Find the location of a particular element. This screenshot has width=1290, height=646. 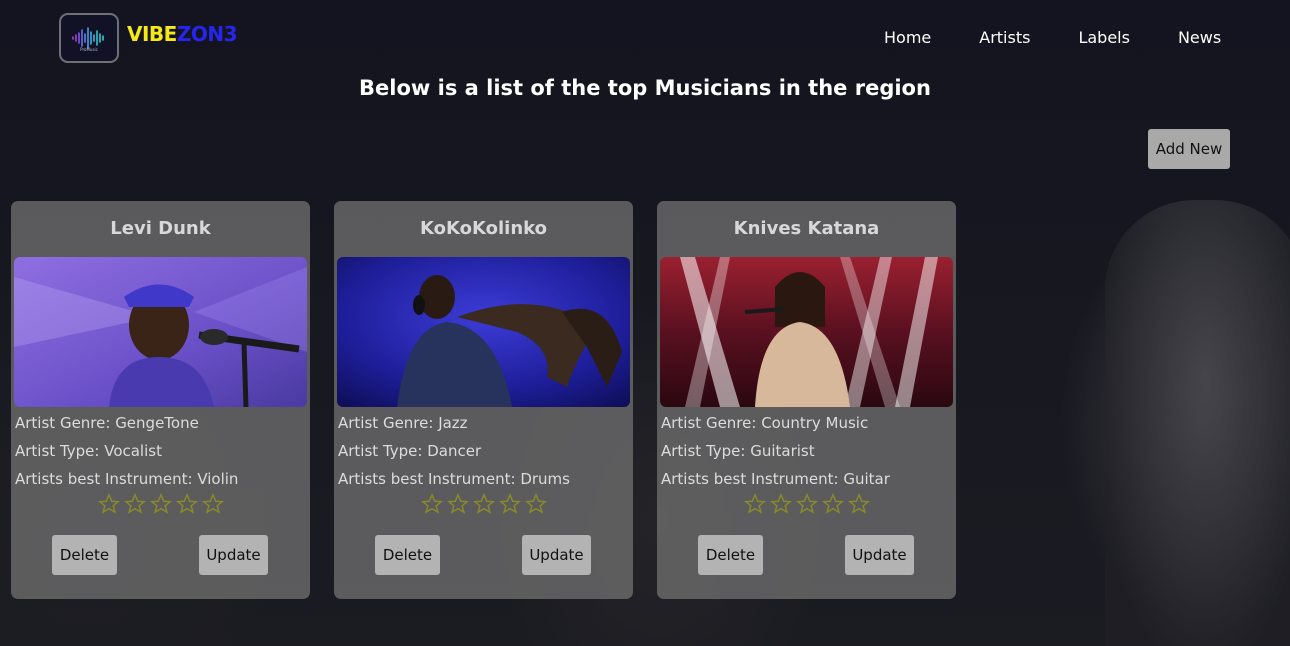

artist-name: Levi Dunk is located at coordinates (160, 228).